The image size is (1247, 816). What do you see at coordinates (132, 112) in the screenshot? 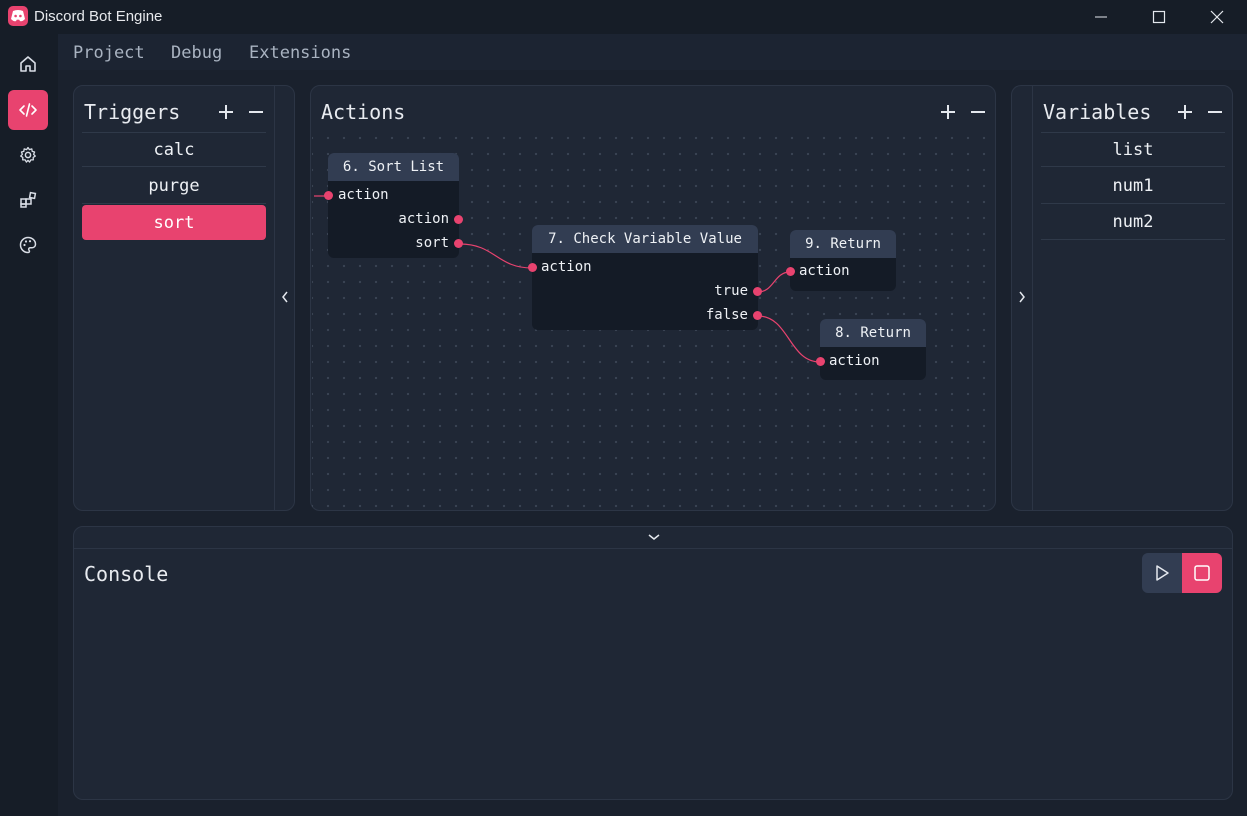
I see `triggers-title: Triggers` at bounding box center [132, 112].